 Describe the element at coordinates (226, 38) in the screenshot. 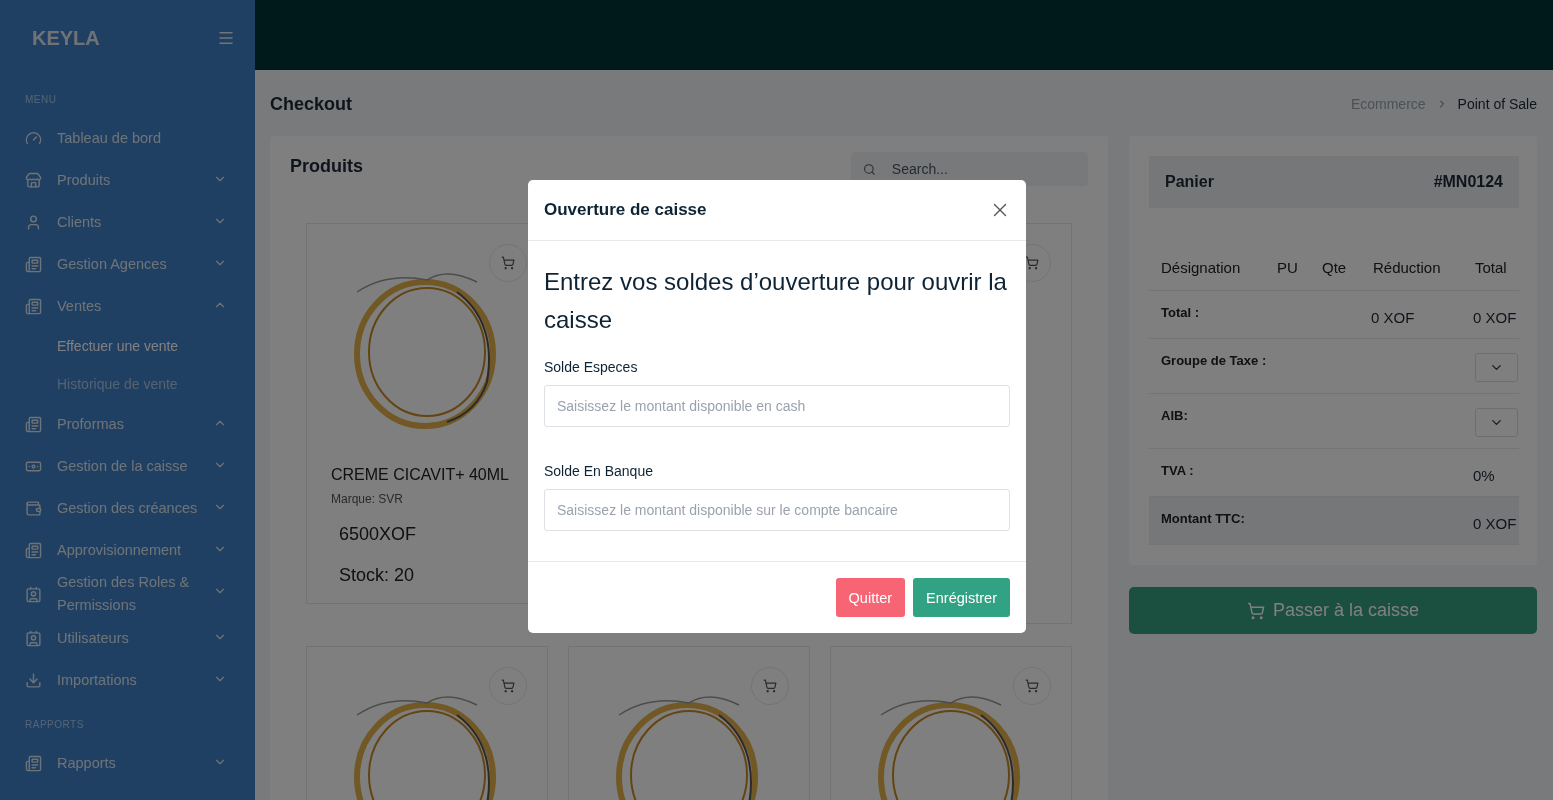

I see `menu-icon` at that location.